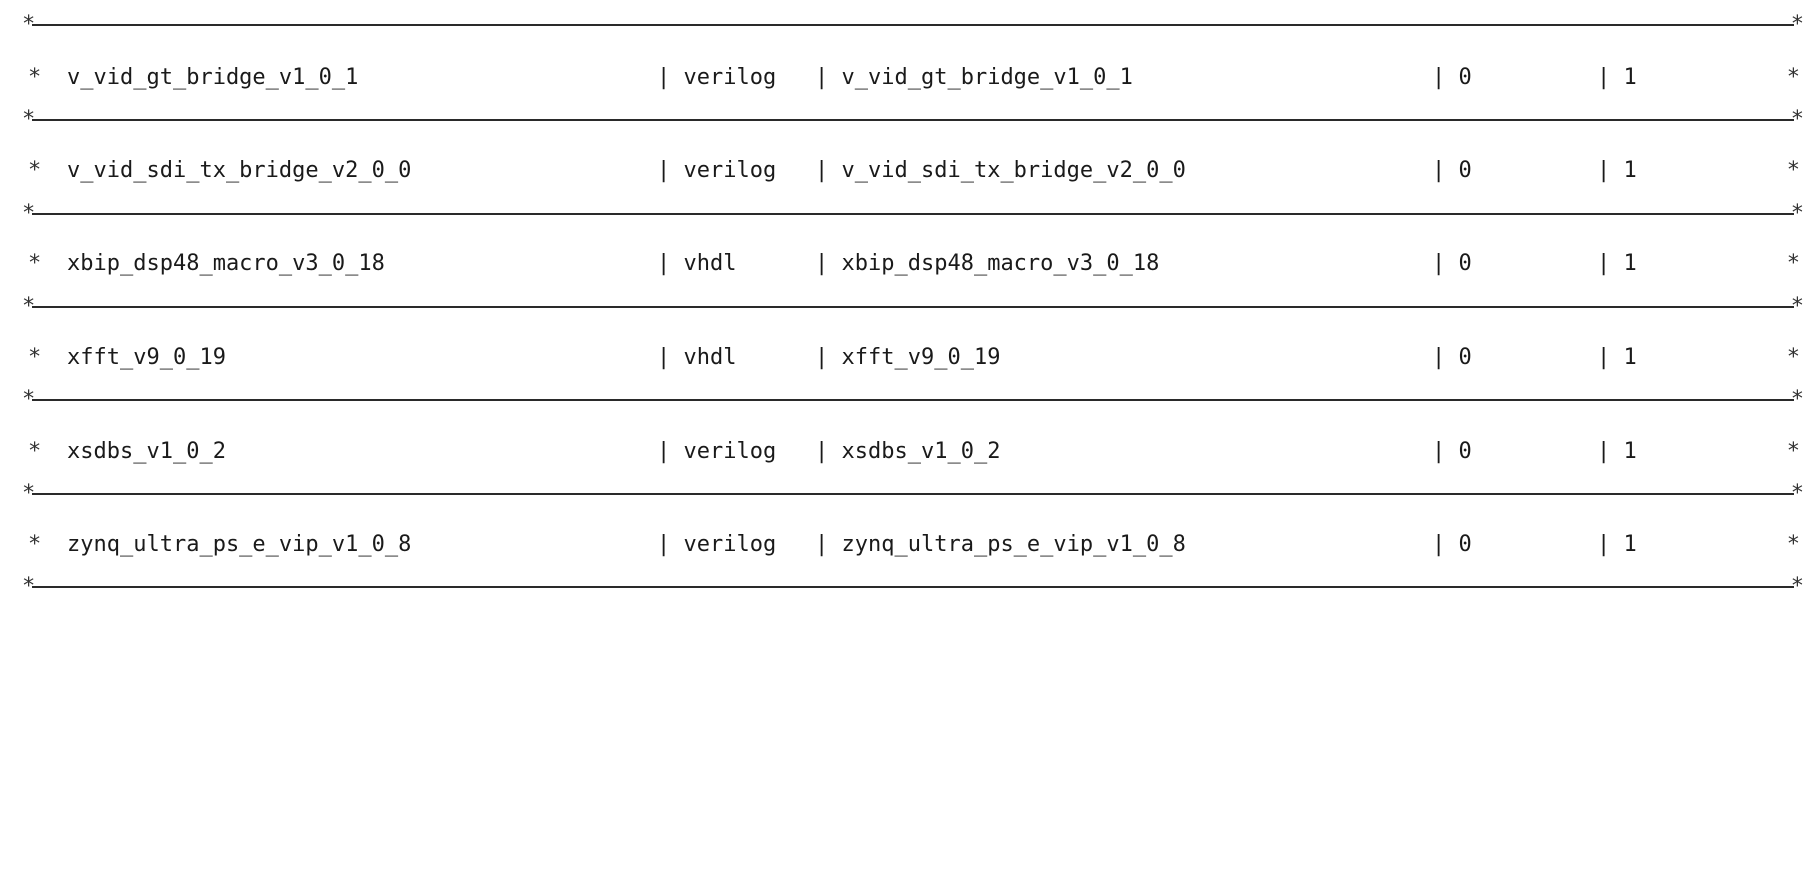 The height and width of the screenshot is (885, 1820). What do you see at coordinates (213, 77) in the screenshot?
I see `ip-name-cell: v_vid_gt_bridge_v1_0_1` at bounding box center [213, 77].